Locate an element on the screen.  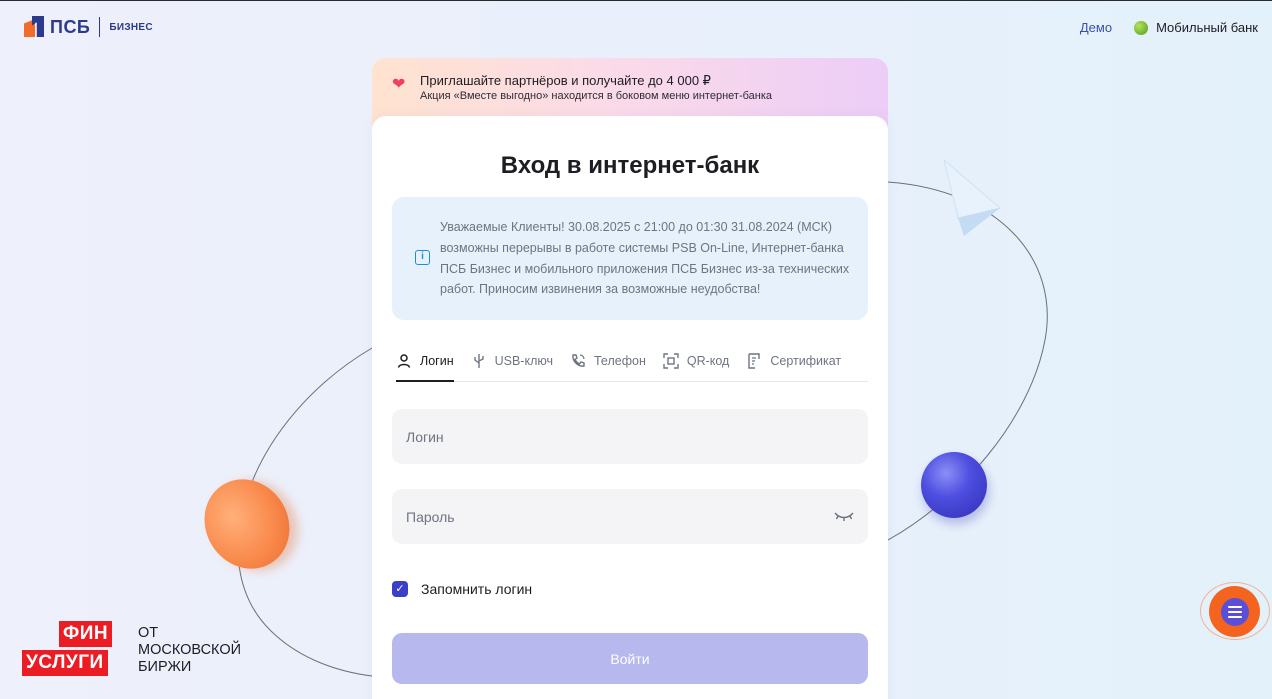
page-title: Вход в интернет-банк is located at coordinates (630, 165).